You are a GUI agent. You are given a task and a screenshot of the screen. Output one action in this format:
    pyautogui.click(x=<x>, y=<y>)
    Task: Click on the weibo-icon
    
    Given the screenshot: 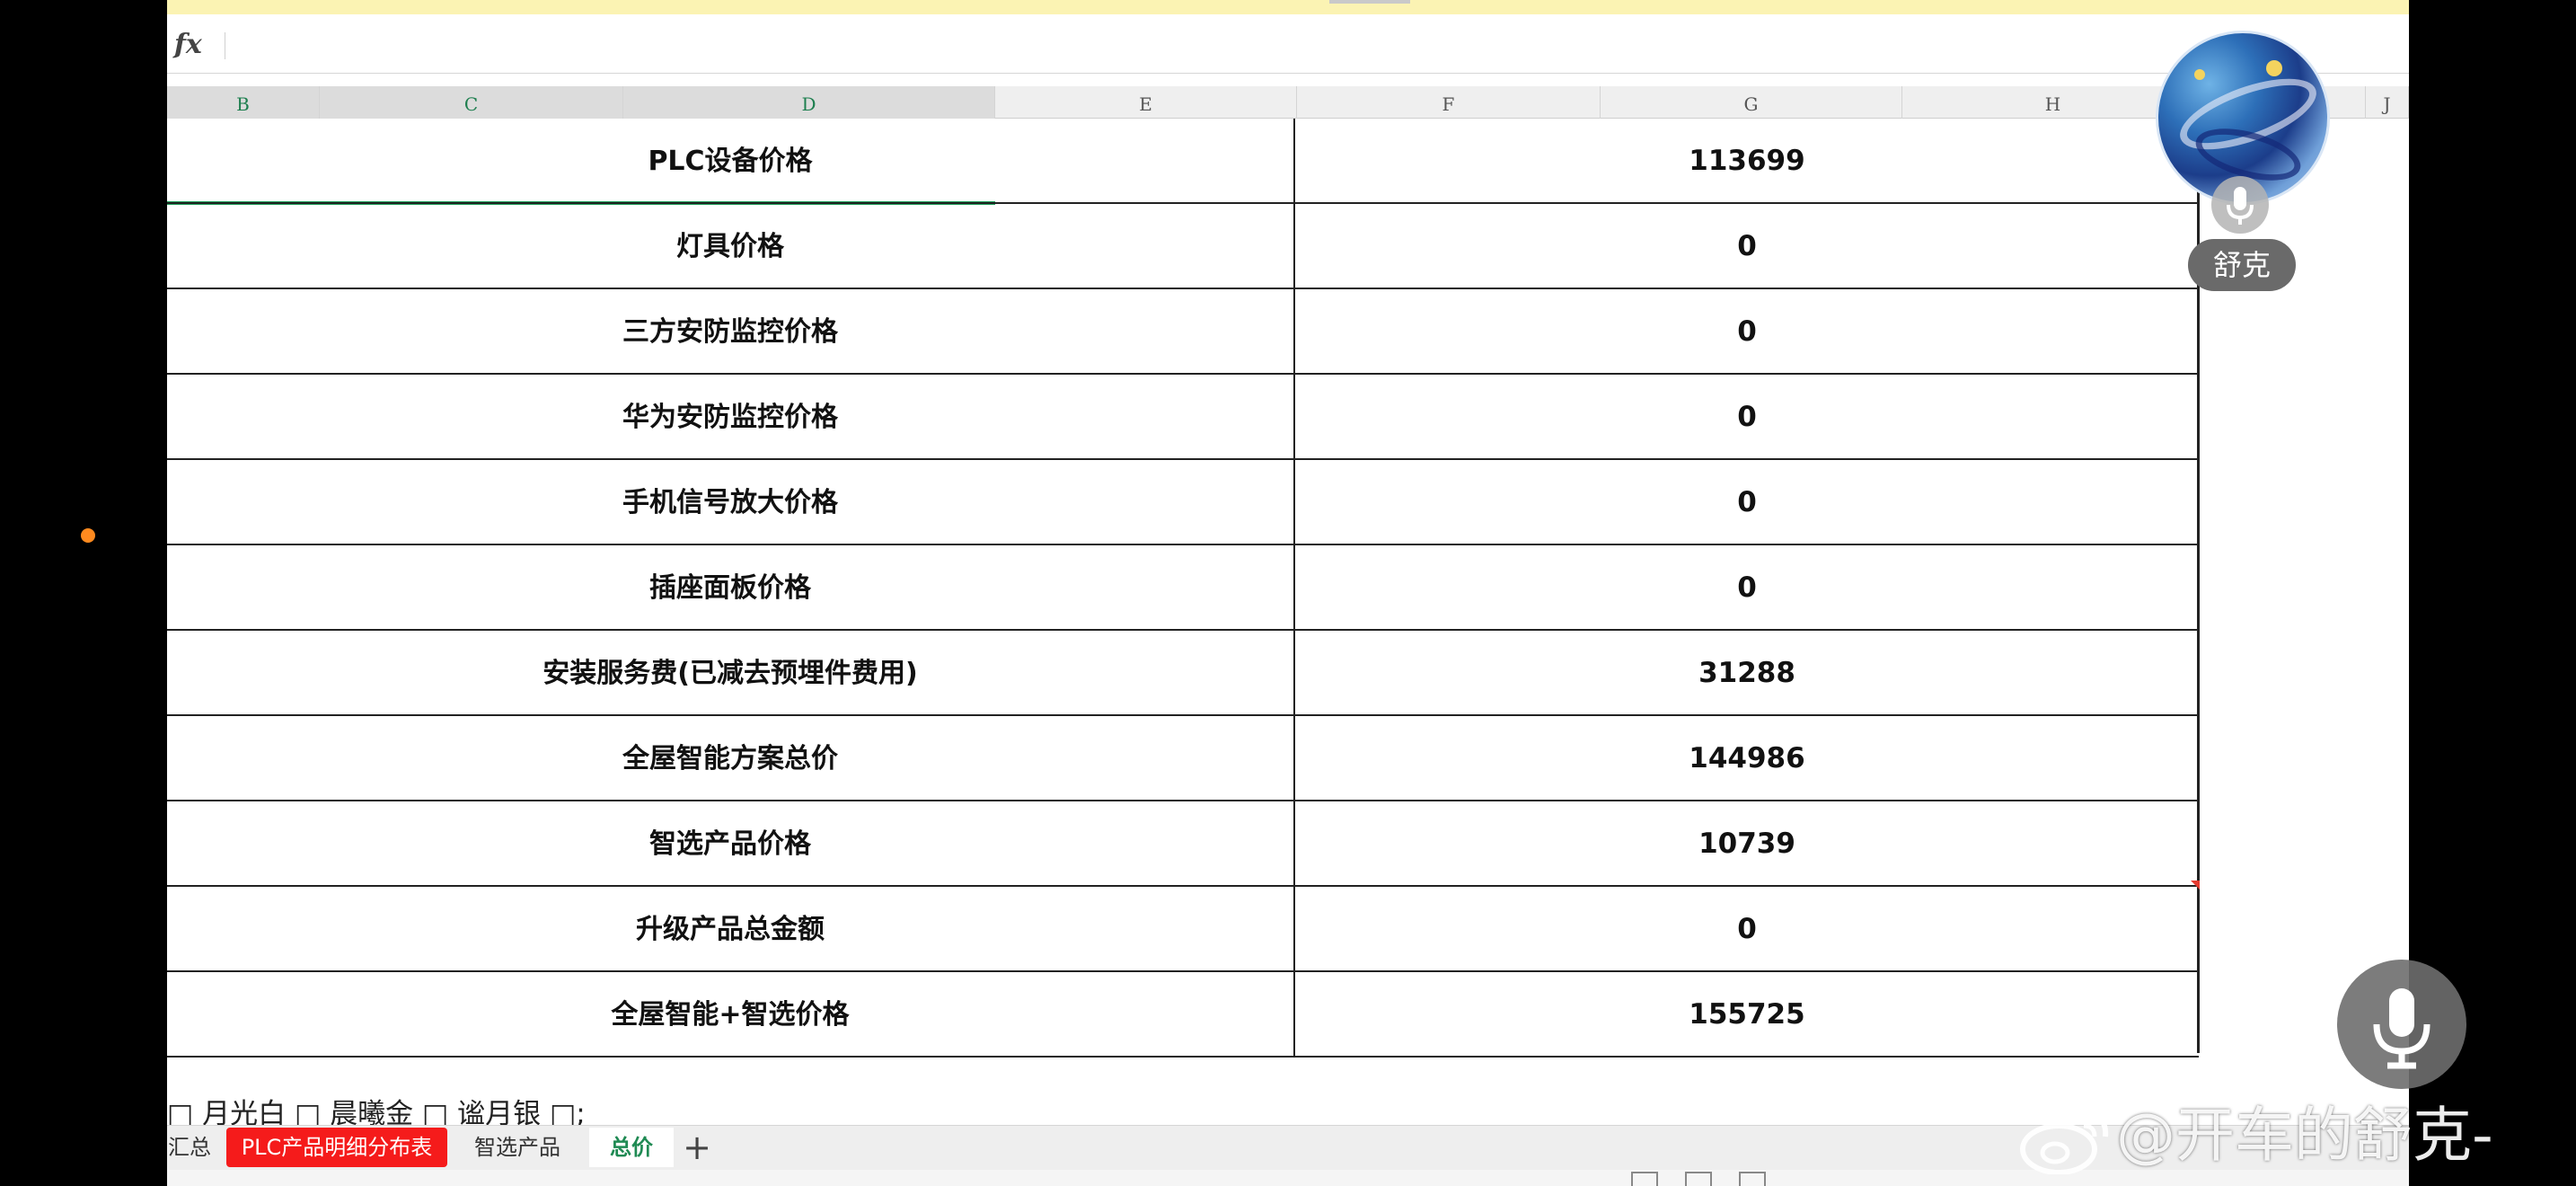 What is the action you would take?
    pyautogui.click(x=2064, y=1142)
    